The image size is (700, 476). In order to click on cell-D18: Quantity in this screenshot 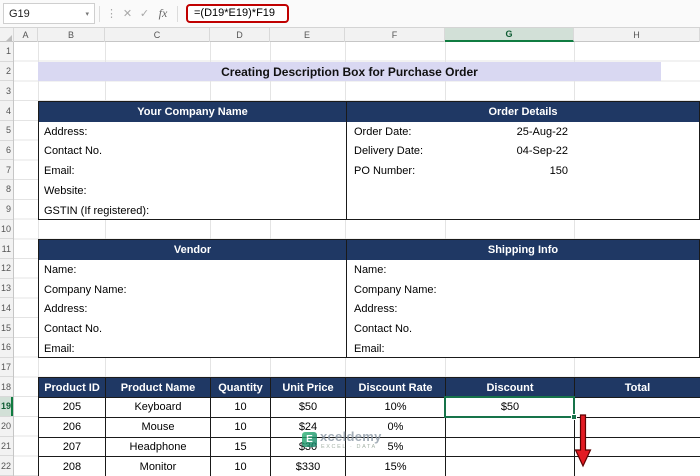, I will do `click(241, 388)`.